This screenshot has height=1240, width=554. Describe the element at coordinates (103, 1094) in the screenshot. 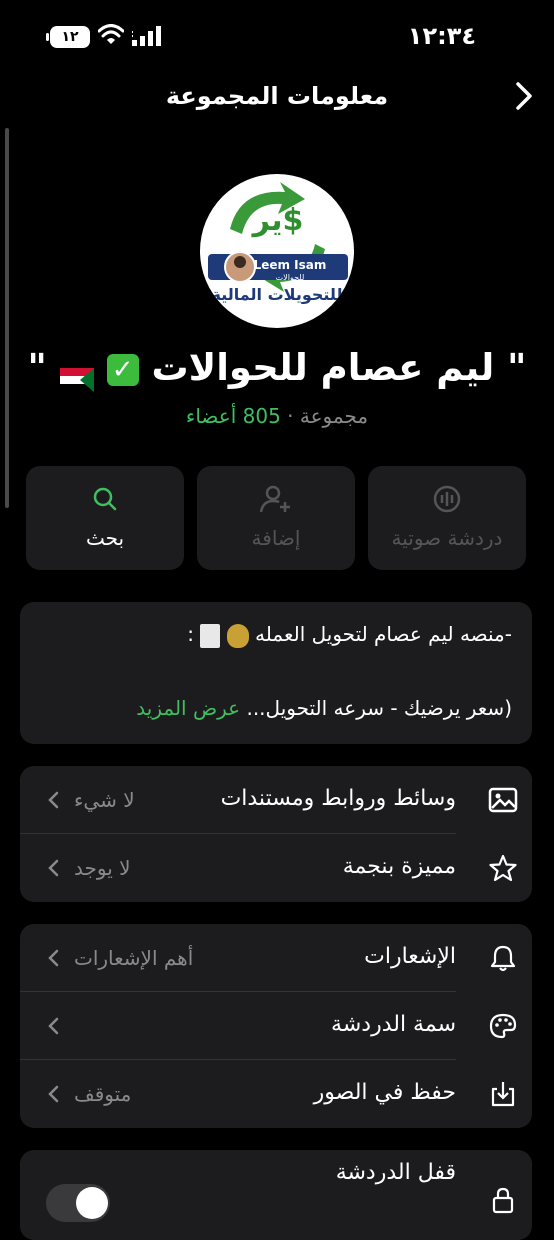

I see `save-to-photos-value: متوقف` at that location.